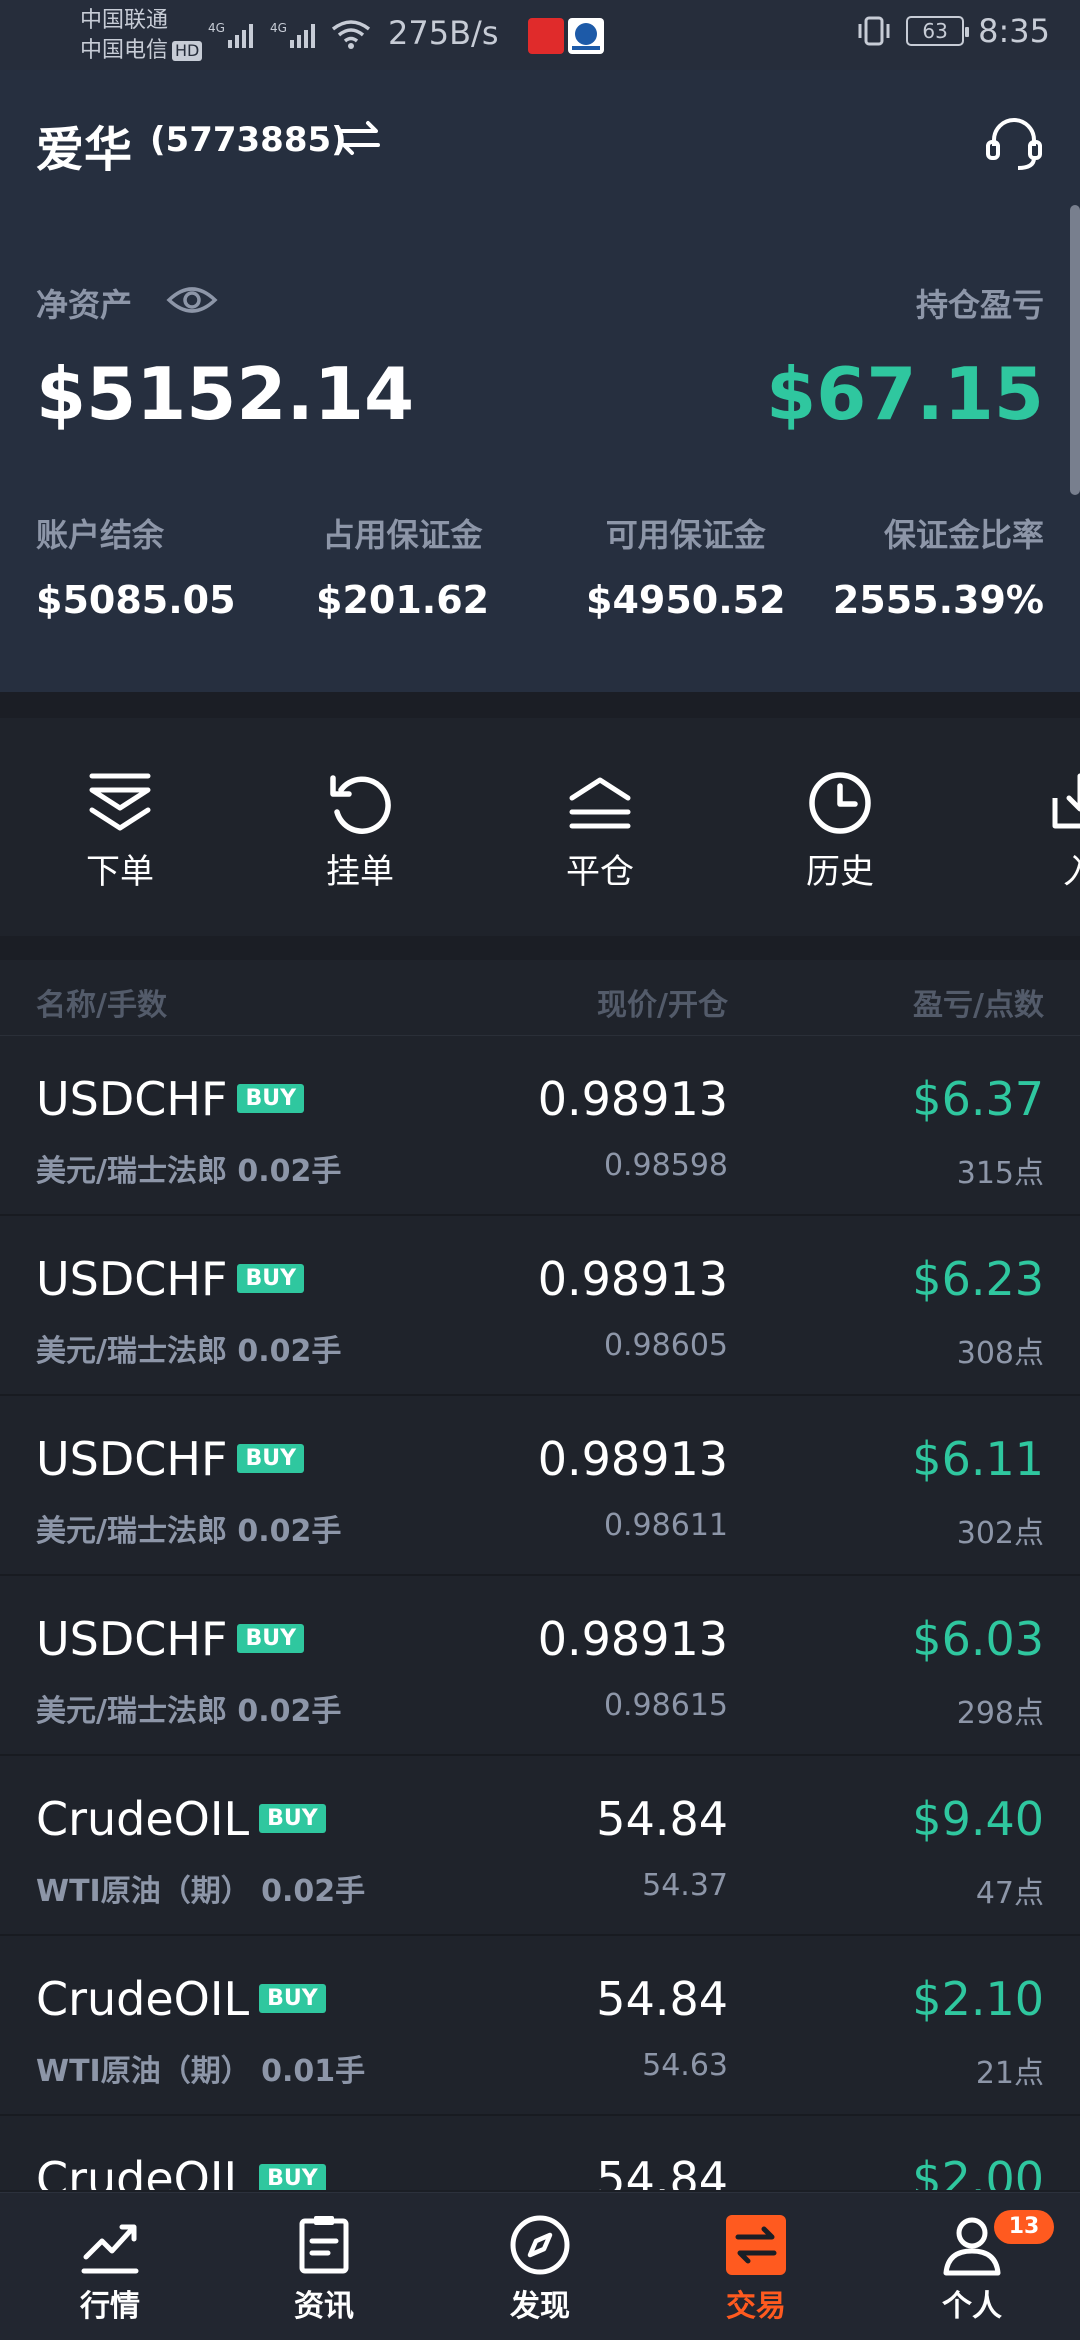 This screenshot has height=2340, width=1080. I want to click on action-strip: 下单 挂单 平仓 历史, so click(540, 827).